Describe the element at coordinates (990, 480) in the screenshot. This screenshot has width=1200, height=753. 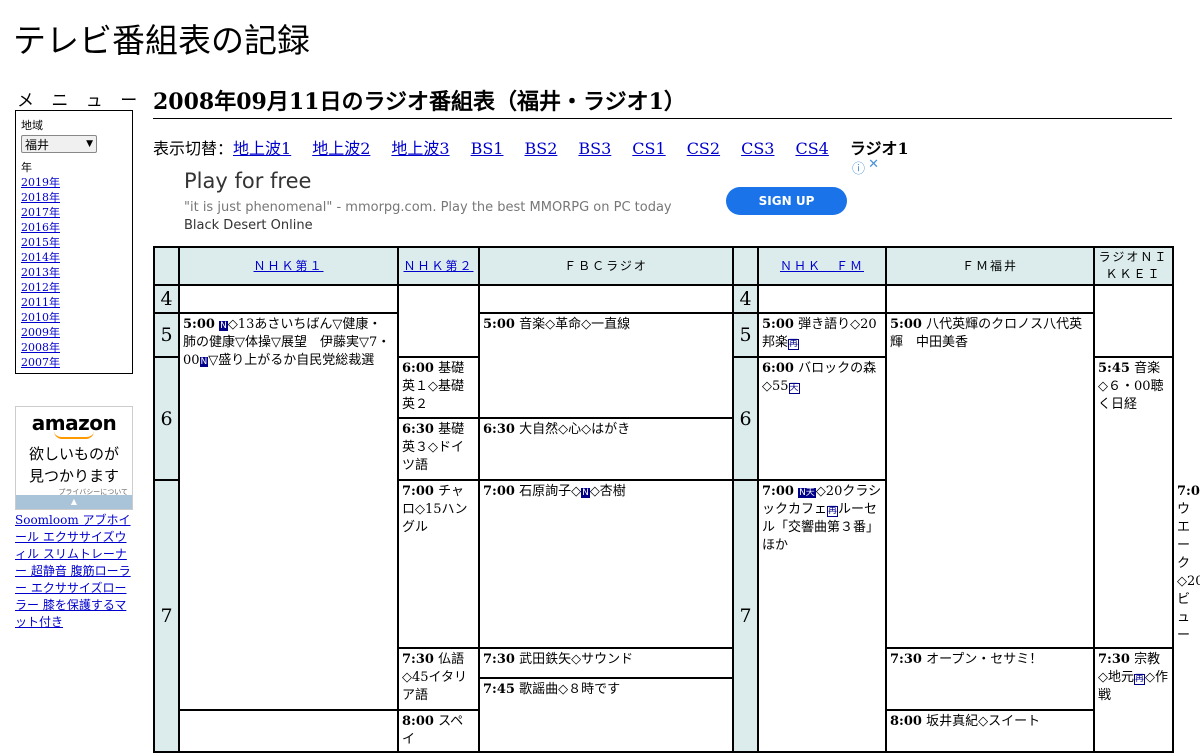
I see `program-cell: 5:00 八代英輝のクロノス八代英輝 中田美香` at that location.